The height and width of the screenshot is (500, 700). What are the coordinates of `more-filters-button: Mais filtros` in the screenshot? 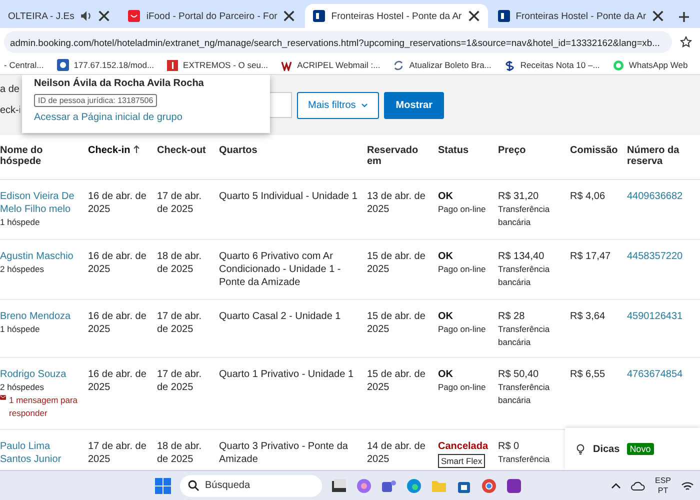 It's located at (338, 105).